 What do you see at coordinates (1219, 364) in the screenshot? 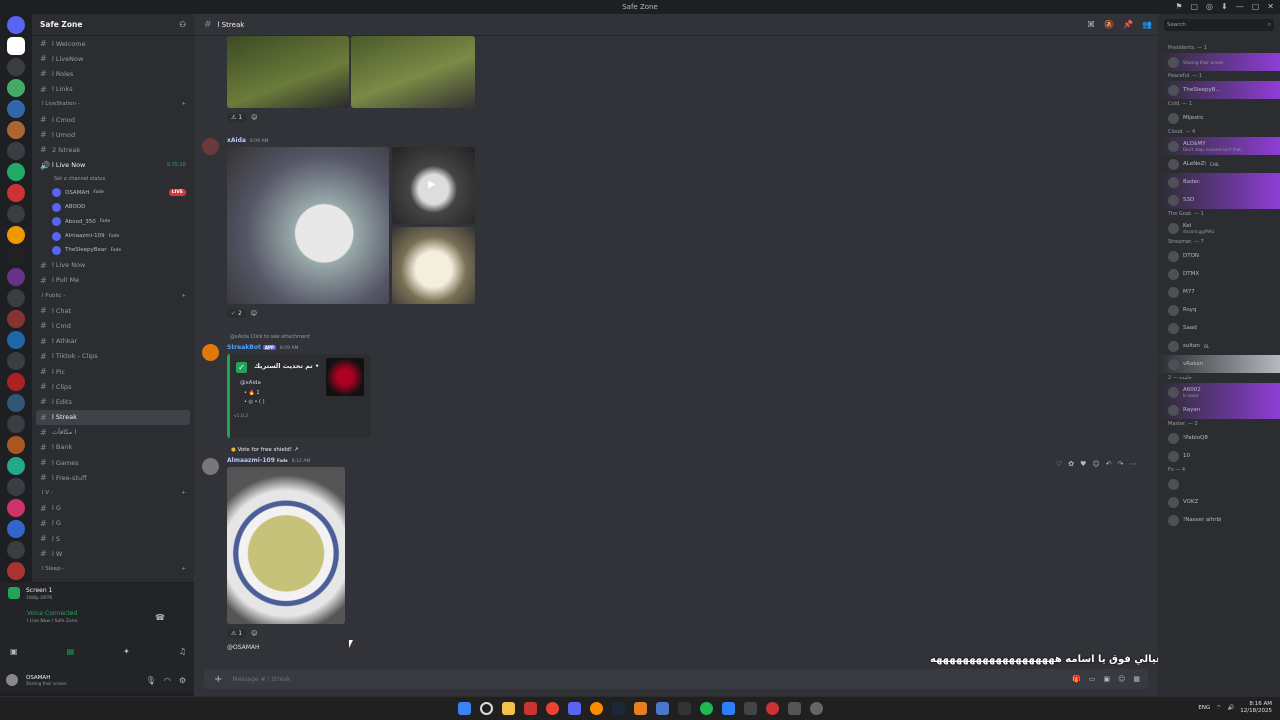
I see `member-item: vRakan` at bounding box center [1219, 364].